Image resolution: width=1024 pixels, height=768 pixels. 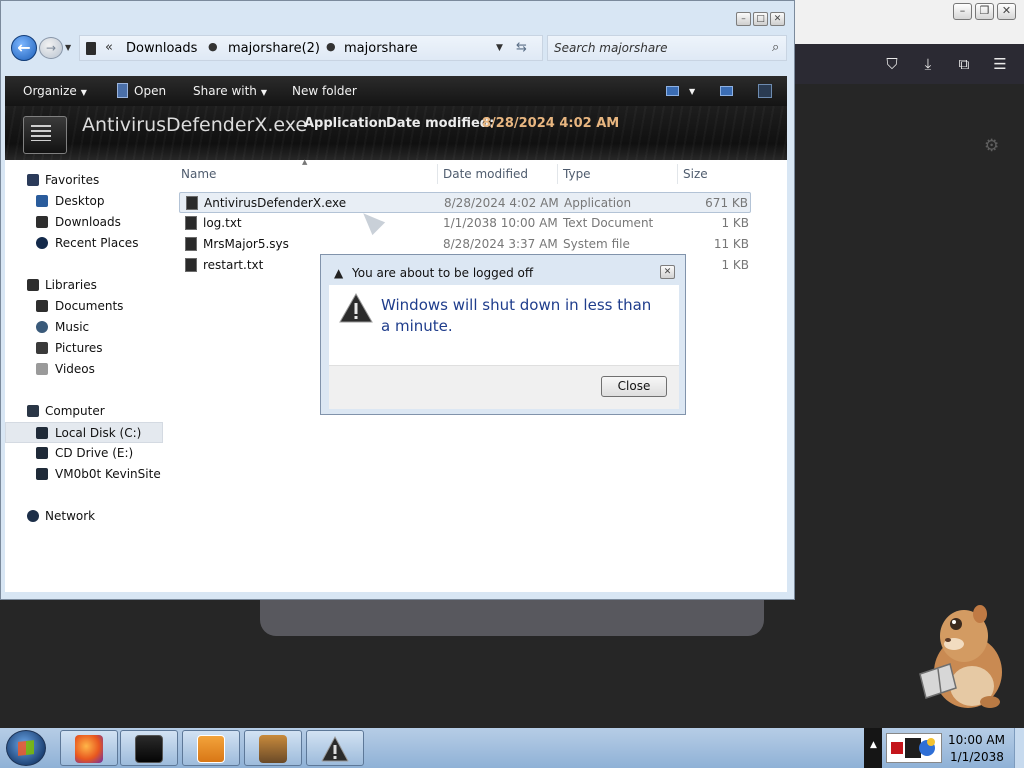 I want to click on system-file-icon, so click(x=191, y=244).